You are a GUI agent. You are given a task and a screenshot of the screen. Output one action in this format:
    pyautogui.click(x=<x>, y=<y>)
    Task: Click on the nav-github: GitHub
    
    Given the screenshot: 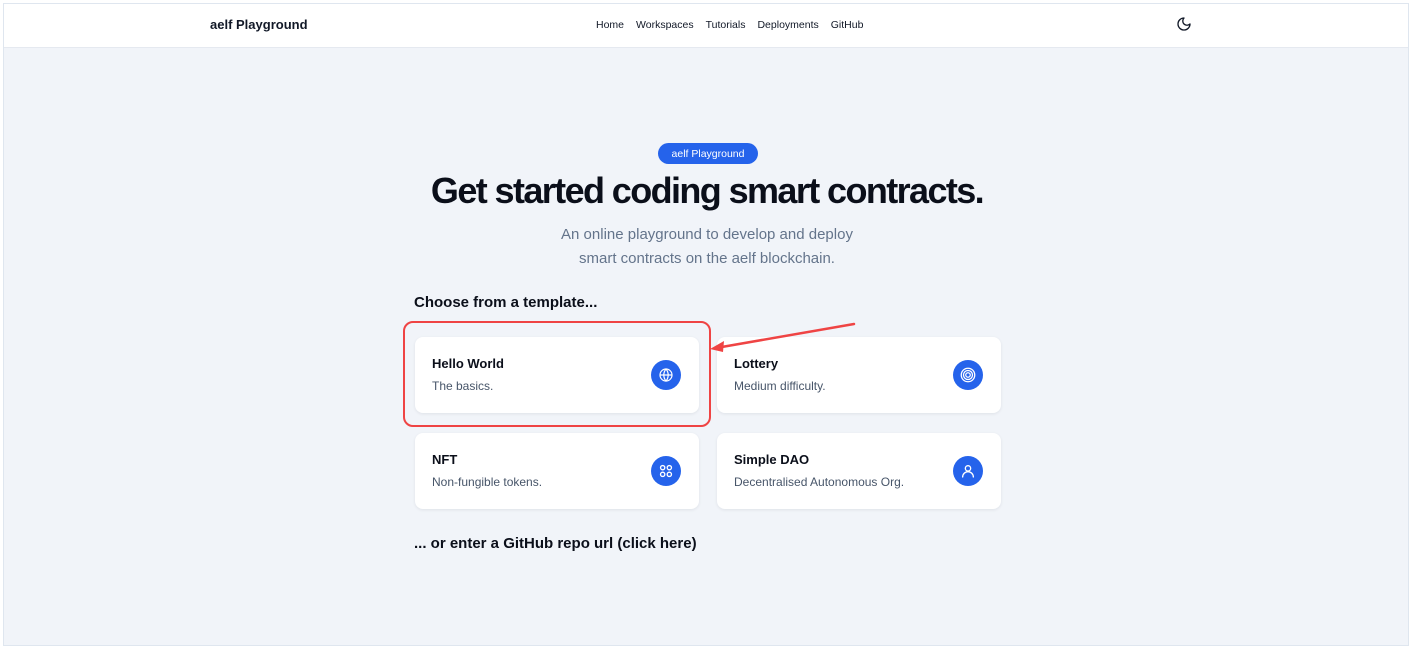 What is the action you would take?
    pyautogui.click(x=847, y=25)
    